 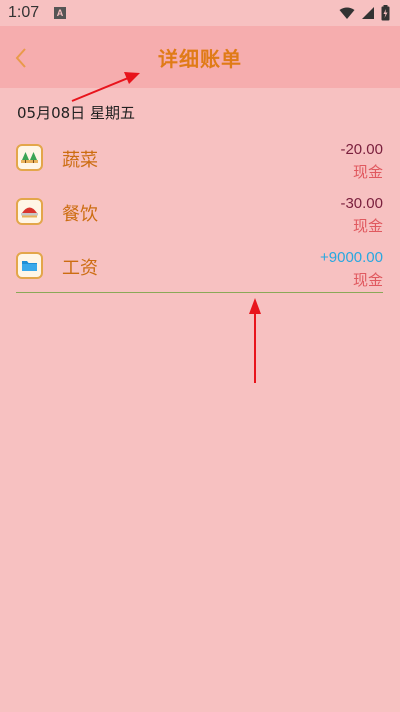 I want to click on record-category: 餐饮, so click(x=80, y=214).